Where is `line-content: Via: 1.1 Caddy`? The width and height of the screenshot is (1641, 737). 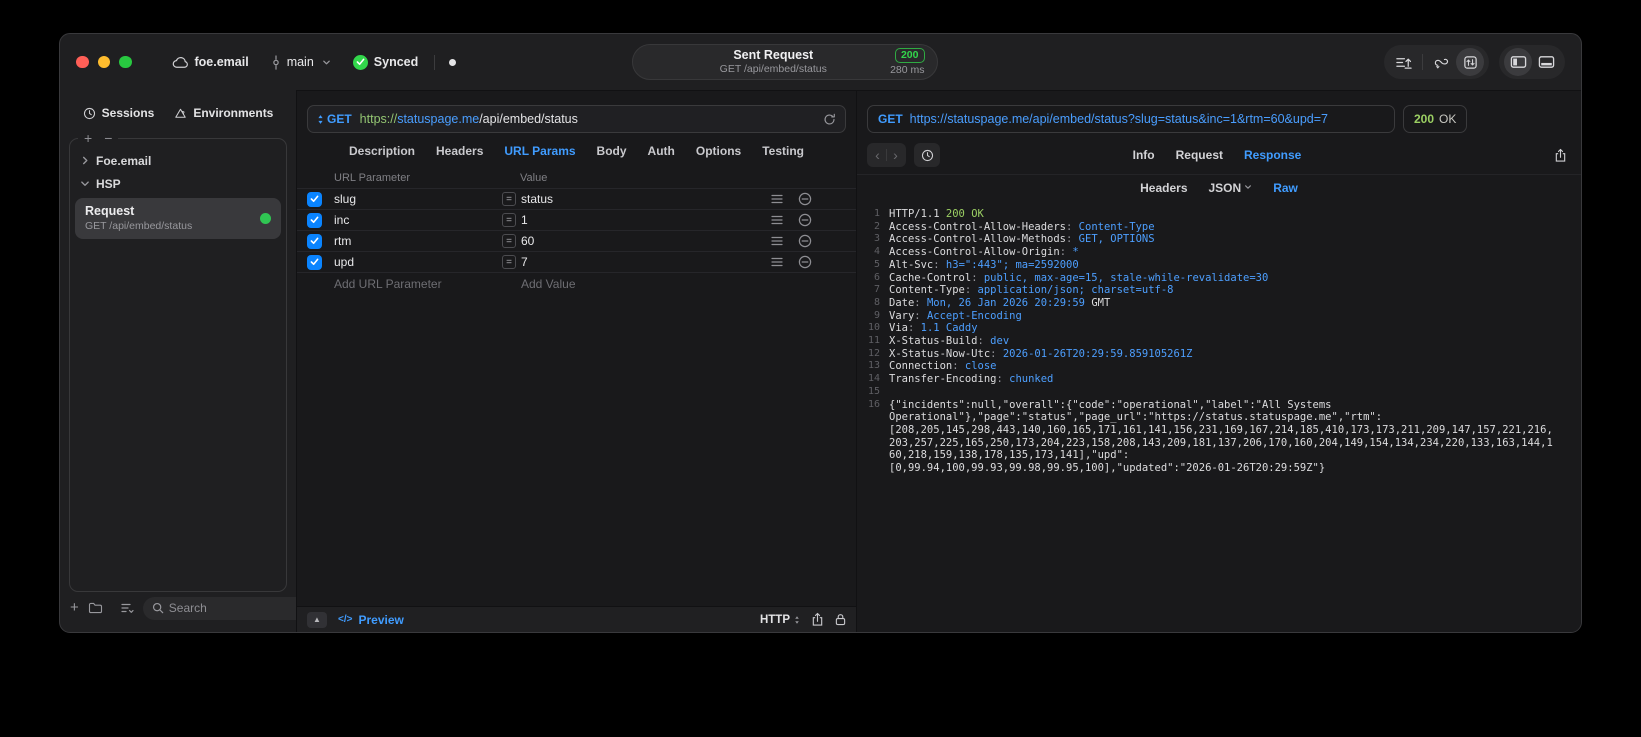
line-content: Via: 1.1 Caddy is located at coordinates (933, 328).